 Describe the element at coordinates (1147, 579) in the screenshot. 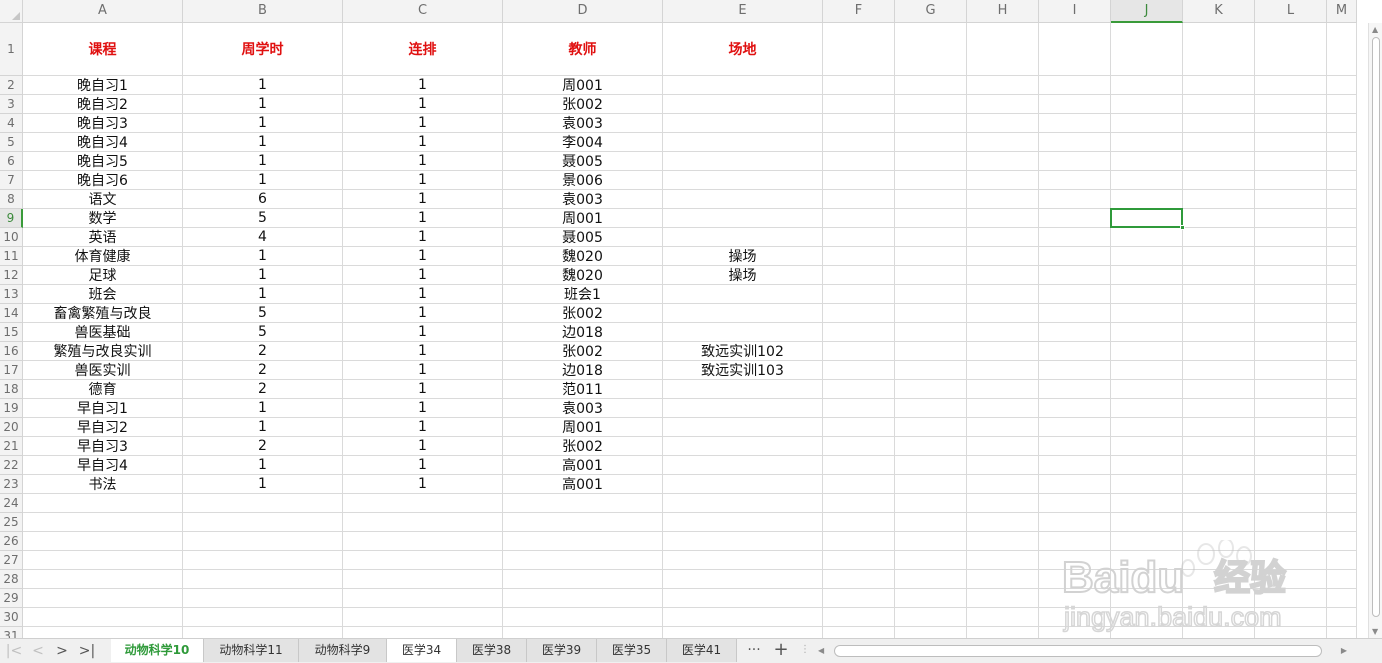

I see `cell-j28` at that location.